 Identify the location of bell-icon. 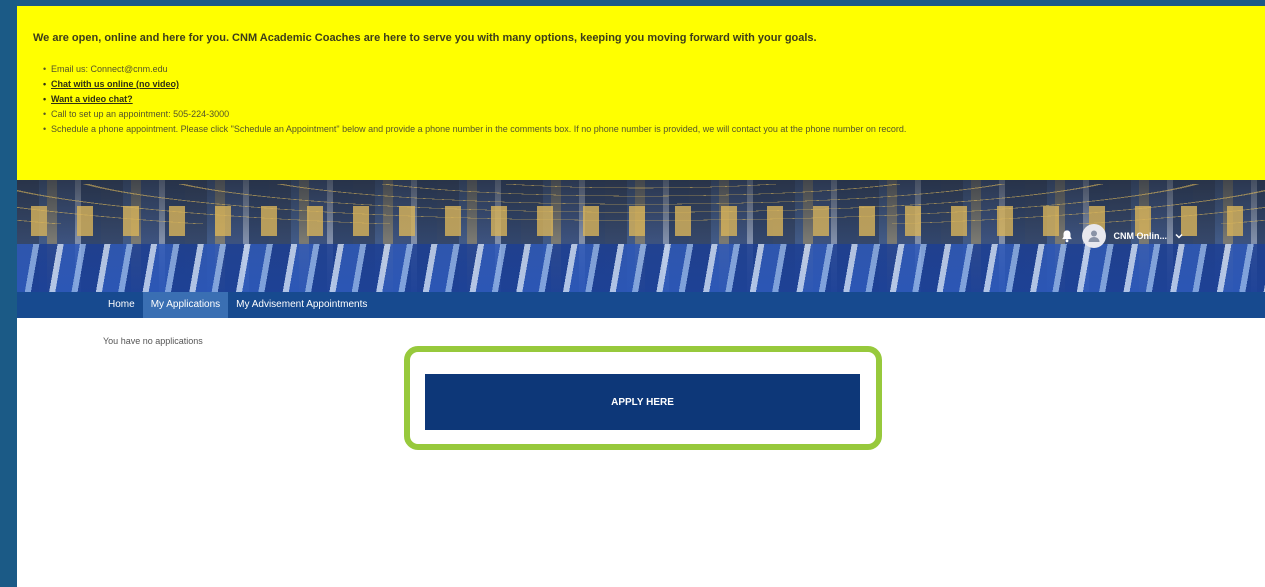
(1067, 236).